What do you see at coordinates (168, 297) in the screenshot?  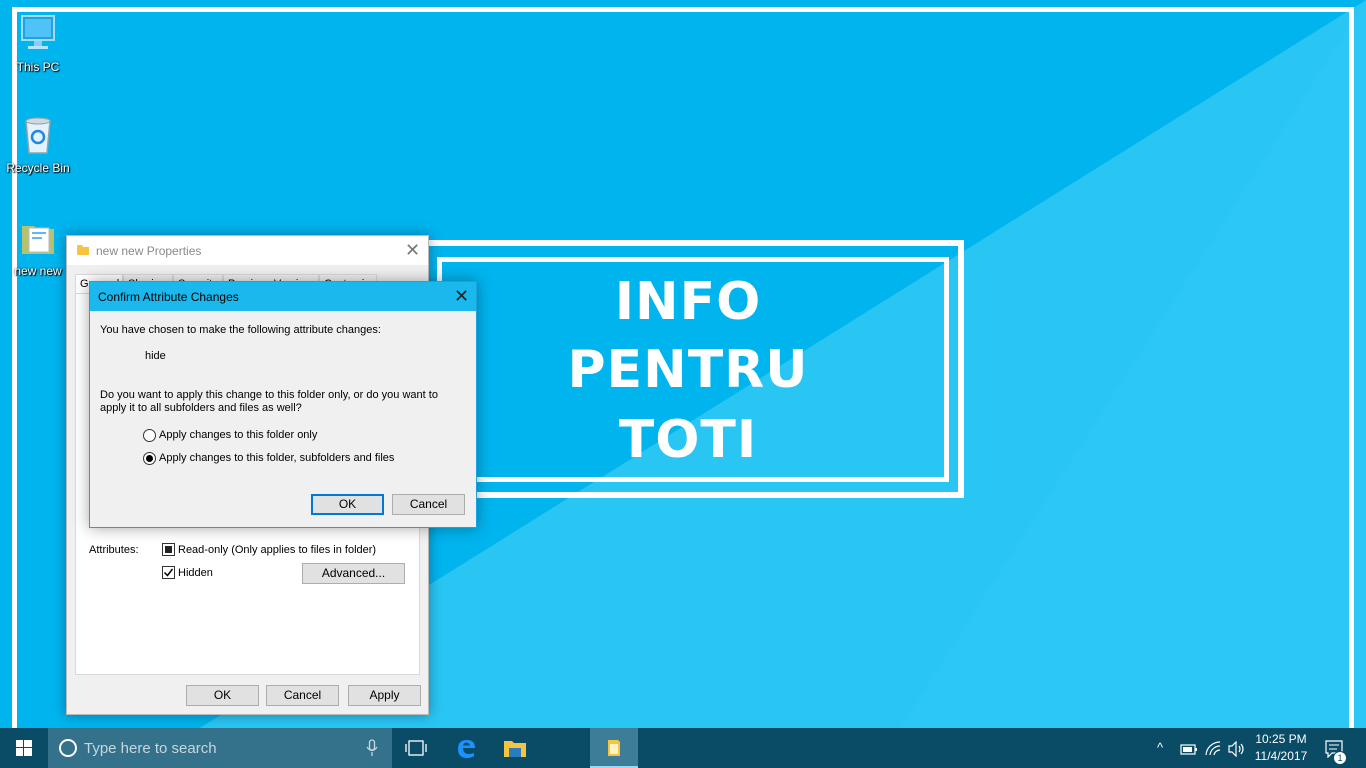 I see `confirm-title: Confirm Attribute Changes` at bounding box center [168, 297].